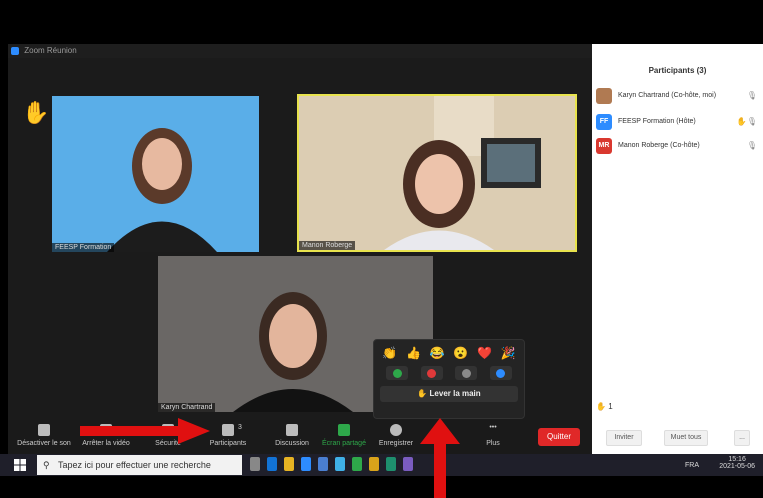  Describe the element at coordinates (604, 96) in the screenshot. I see `avatar` at that location.